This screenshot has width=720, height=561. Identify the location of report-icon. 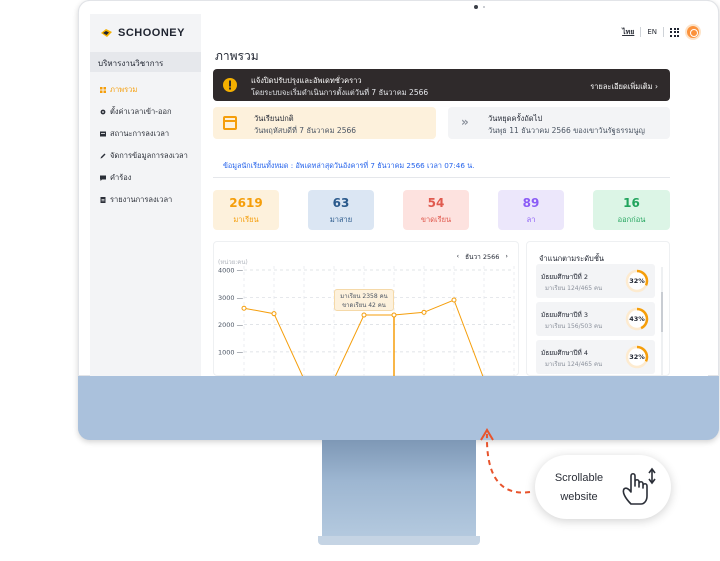
(103, 200).